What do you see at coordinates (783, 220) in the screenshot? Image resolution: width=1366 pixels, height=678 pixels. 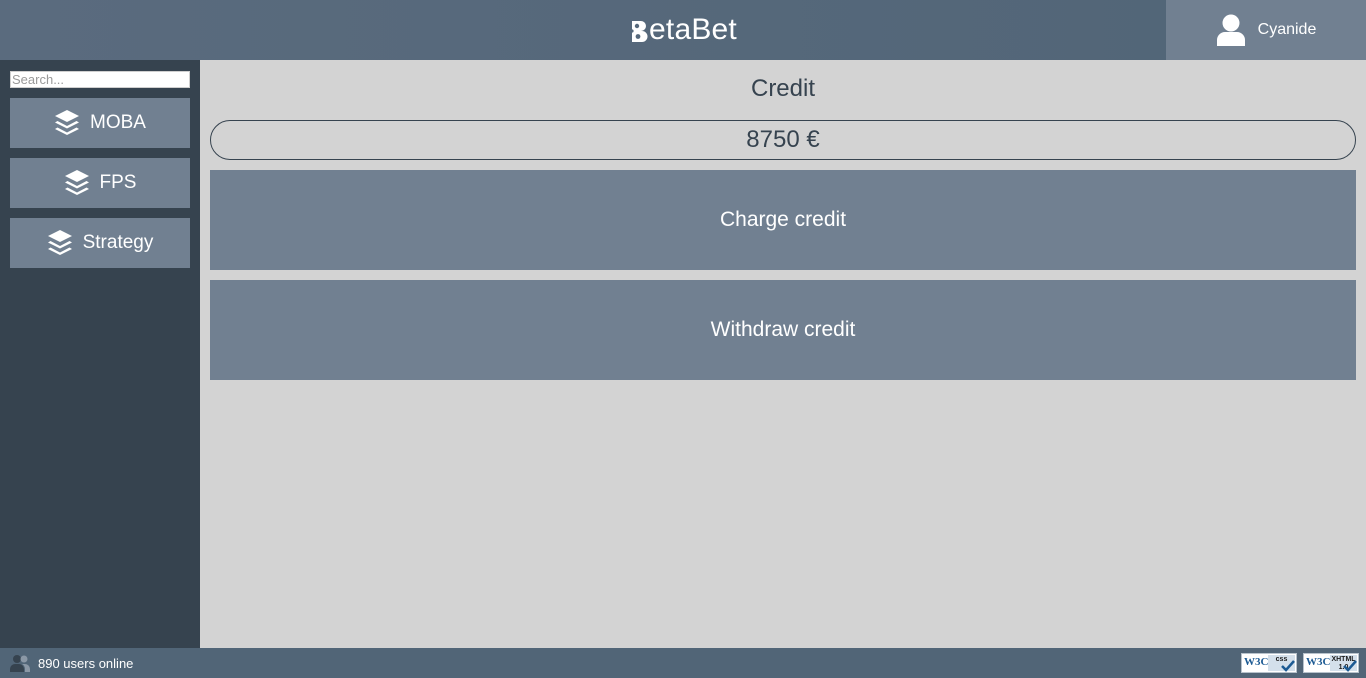 I see `charge-credit-button: Charge credit` at bounding box center [783, 220].